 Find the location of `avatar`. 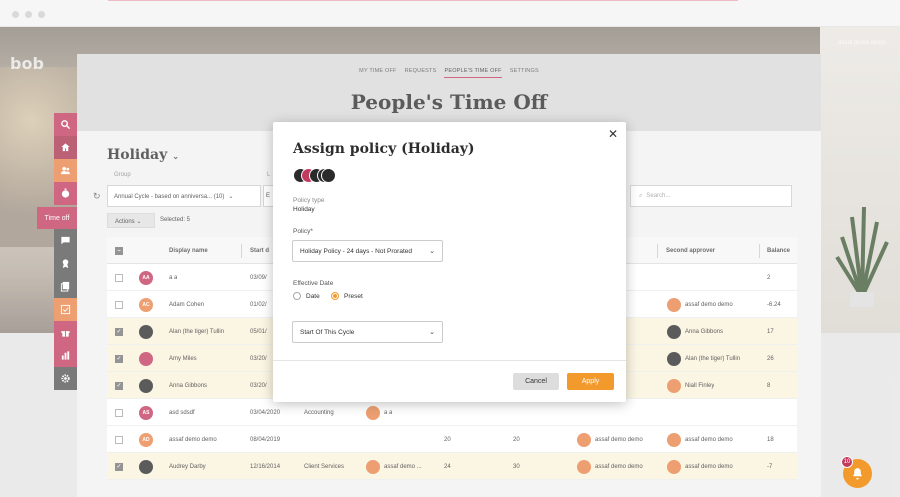

avatar is located at coordinates (328, 175).